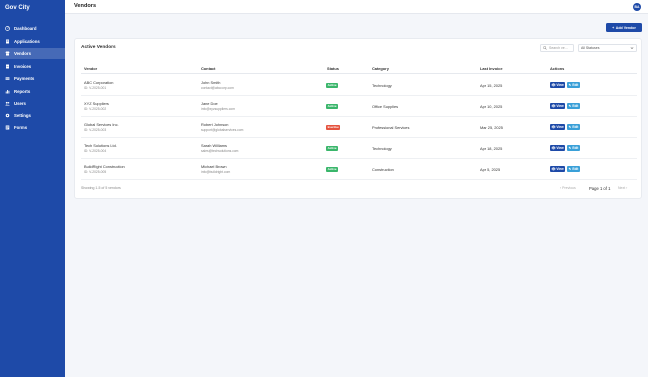 The image size is (648, 377). What do you see at coordinates (20, 103) in the screenshot?
I see `sidebar-item-label: Users` at bounding box center [20, 103].